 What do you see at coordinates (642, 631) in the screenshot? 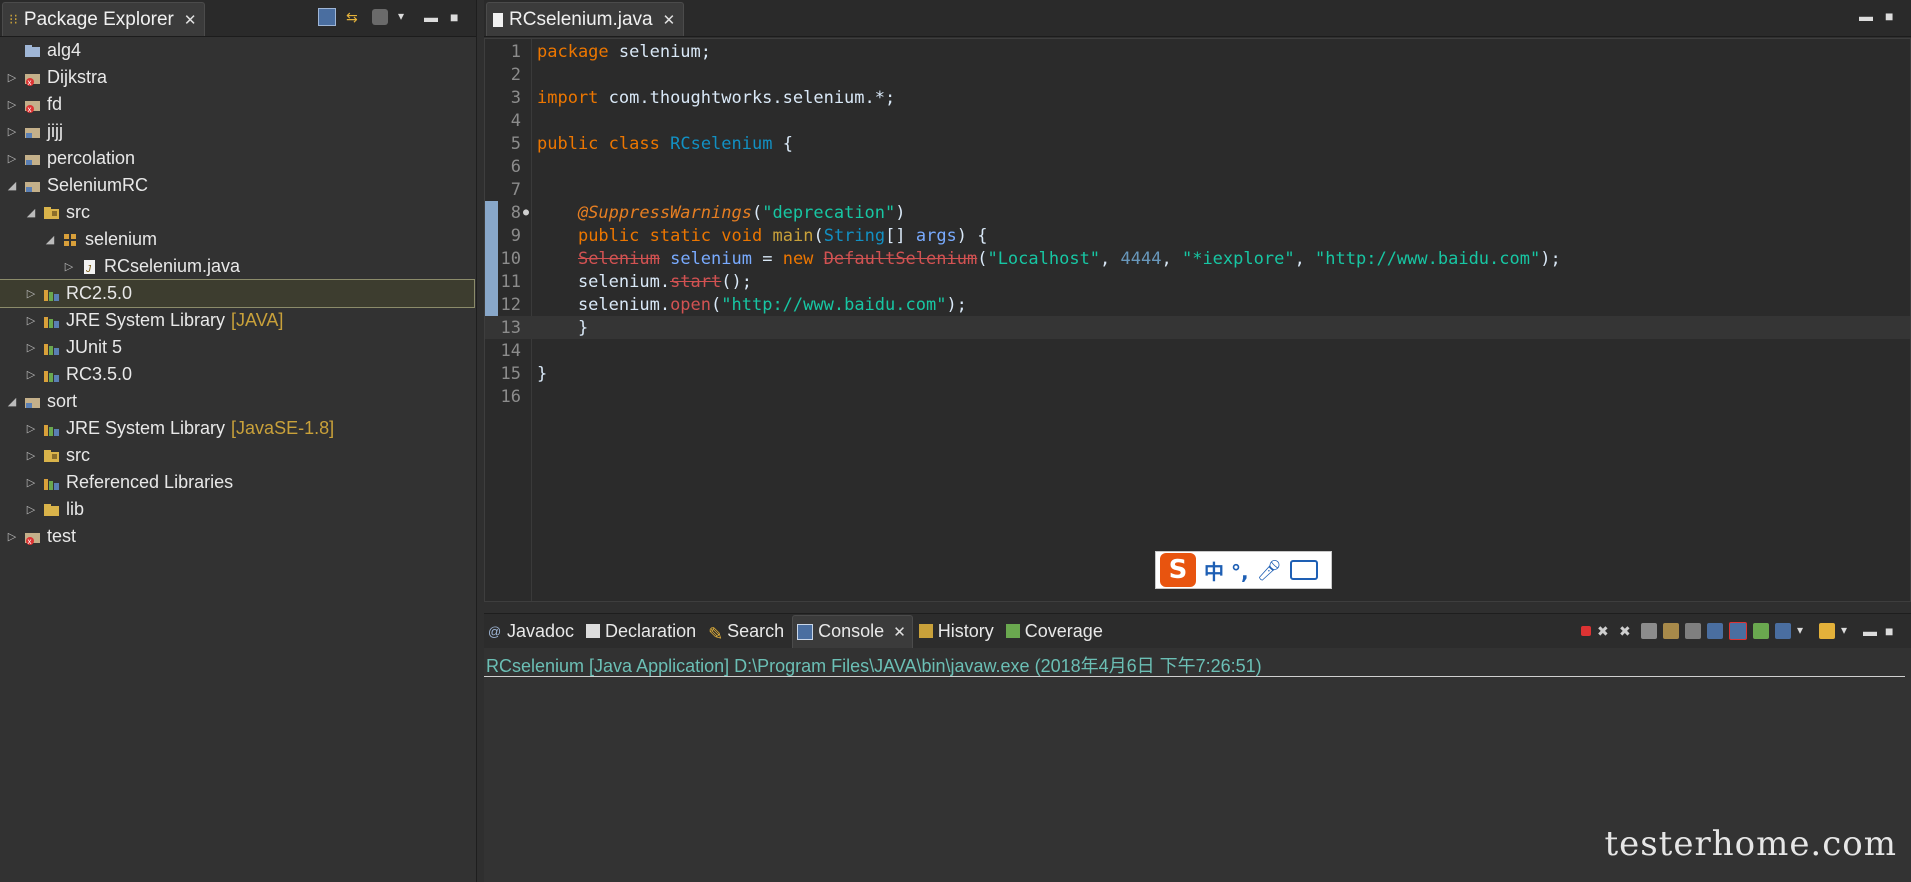
I see `tab-declaration: Declaration` at bounding box center [642, 631].